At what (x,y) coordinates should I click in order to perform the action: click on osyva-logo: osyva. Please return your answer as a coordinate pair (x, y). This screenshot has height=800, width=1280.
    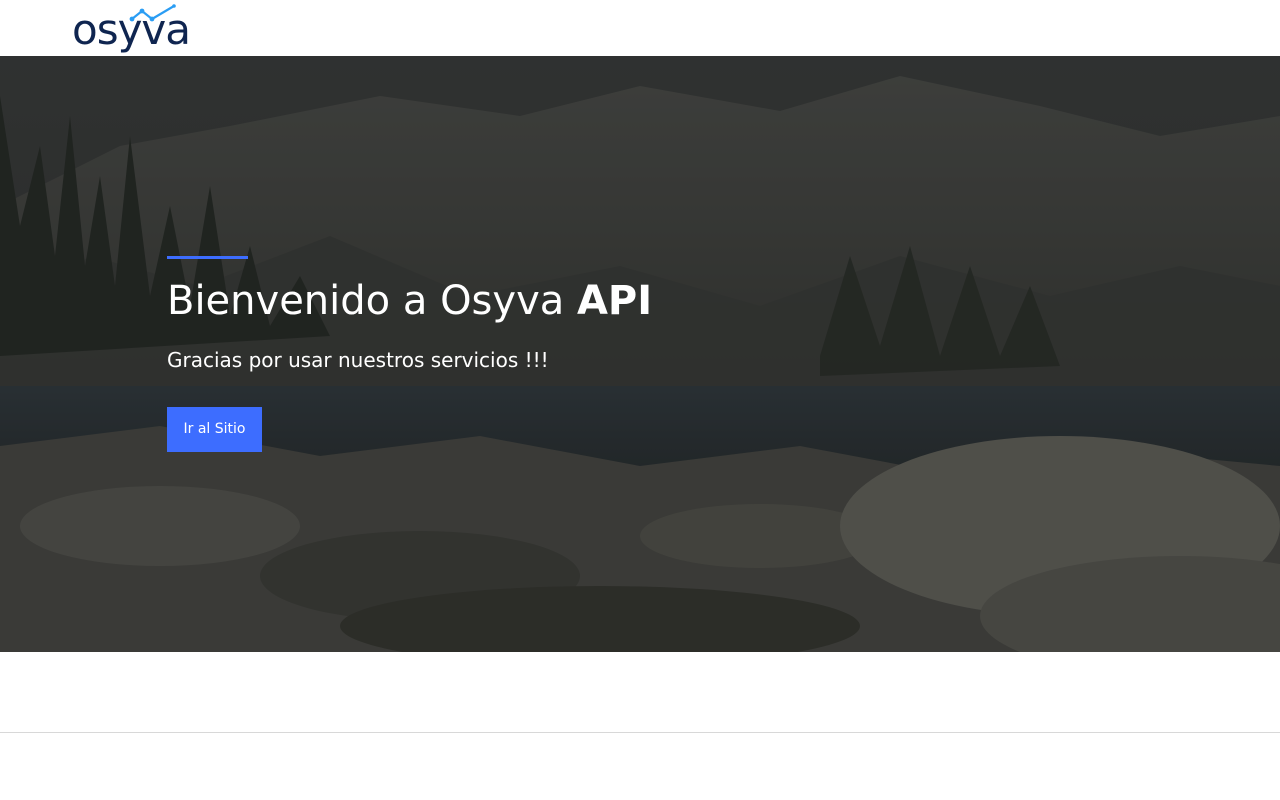
    Looking at the image, I should click on (136, 29).